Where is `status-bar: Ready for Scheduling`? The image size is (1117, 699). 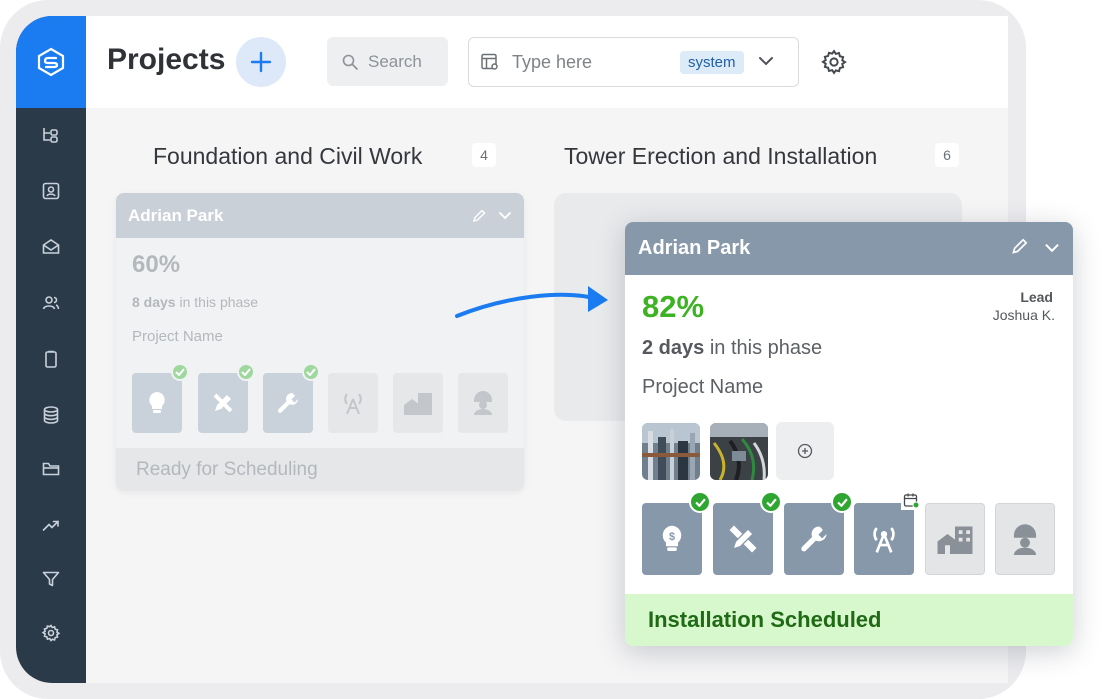 status-bar: Ready for Scheduling is located at coordinates (320, 469).